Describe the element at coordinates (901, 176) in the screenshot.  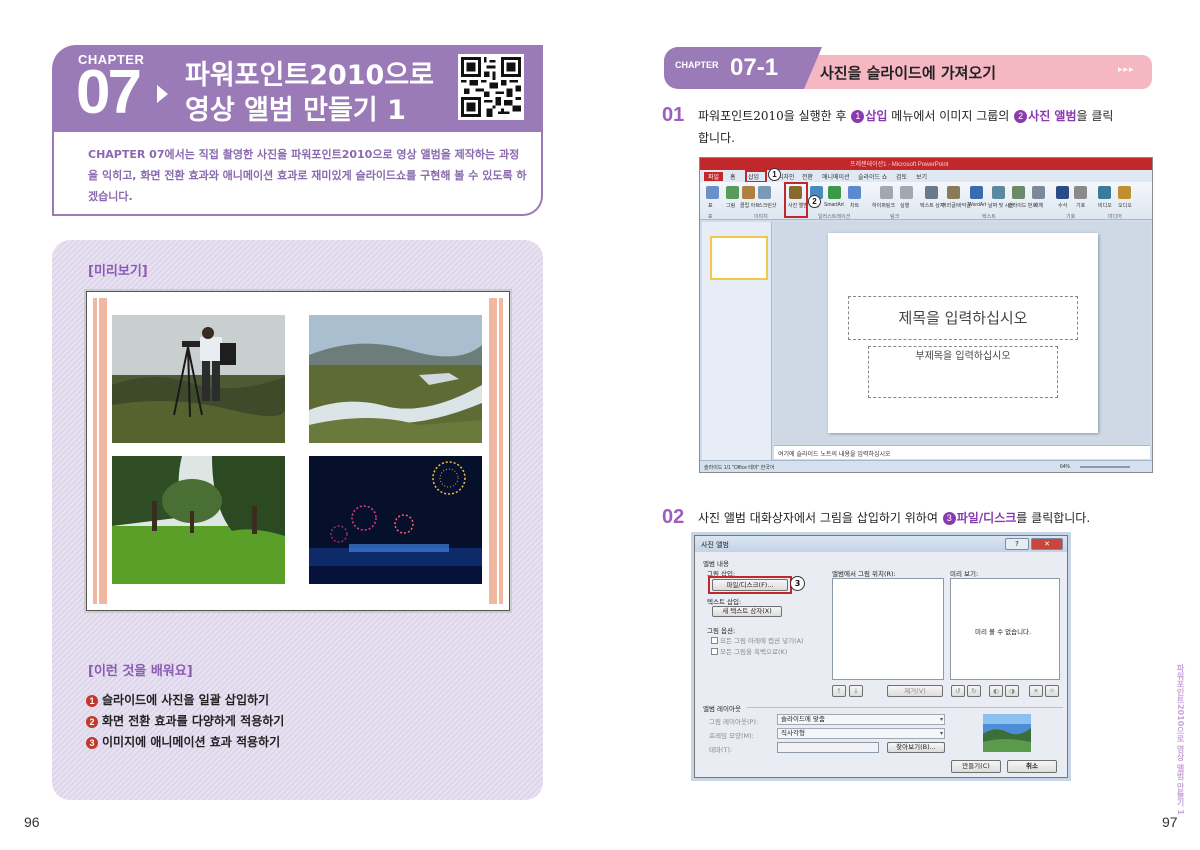
I see `tab-review: 검토` at that location.